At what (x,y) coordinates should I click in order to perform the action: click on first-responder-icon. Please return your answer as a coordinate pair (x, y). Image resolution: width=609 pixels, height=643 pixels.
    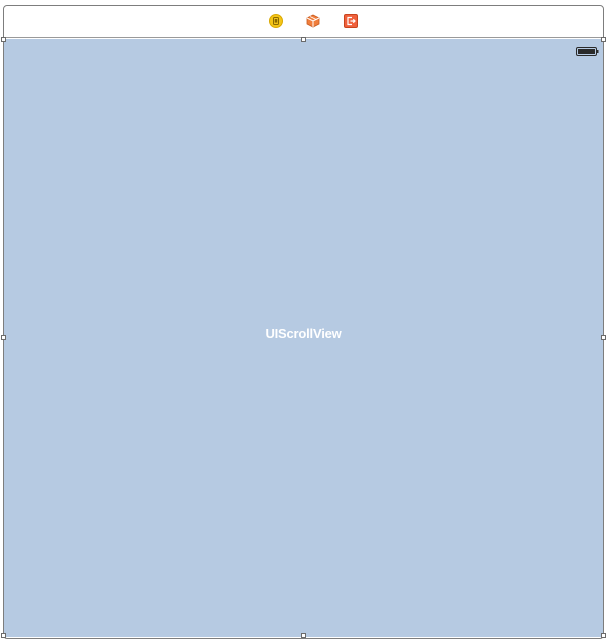
    Looking at the image, I should click on (313, 21).